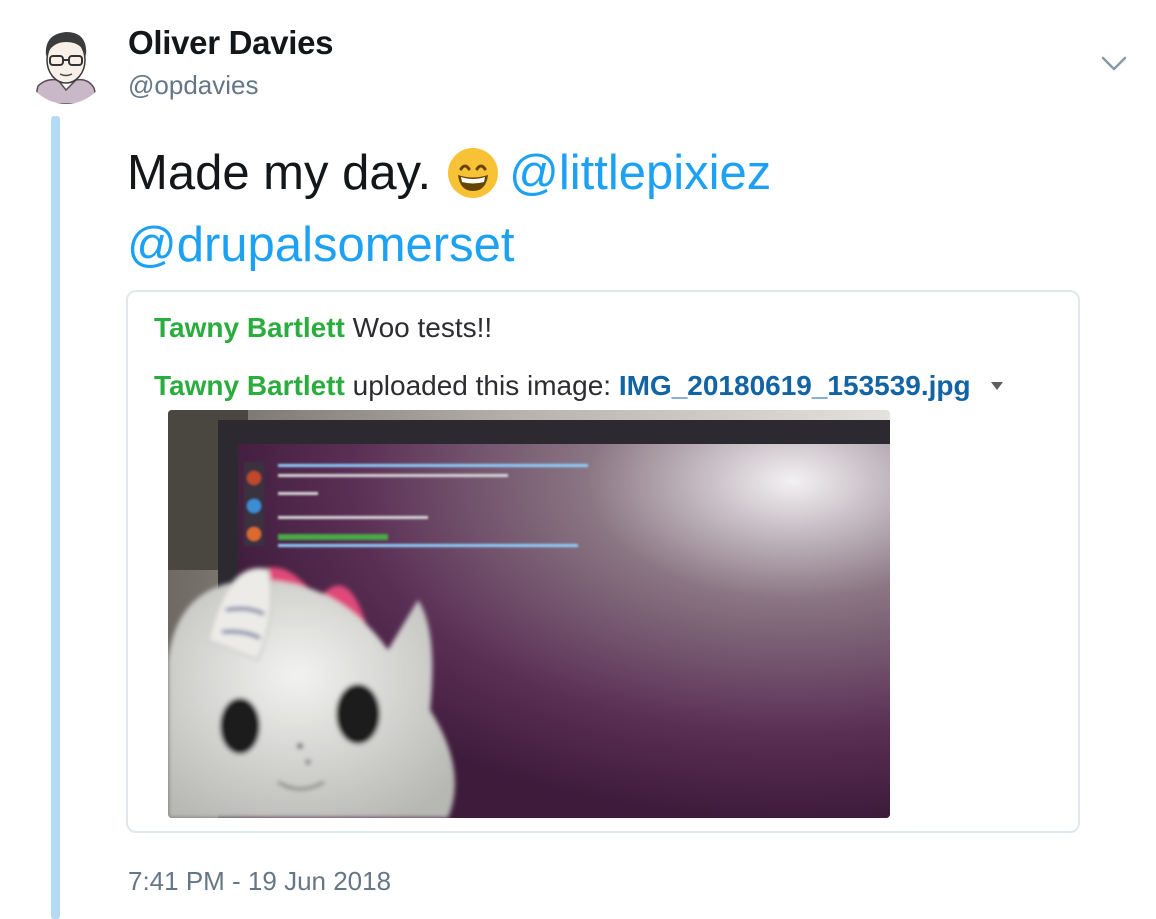 The image size is (1156, 919). I want to click on avatar-illustration, so click(66, 68).